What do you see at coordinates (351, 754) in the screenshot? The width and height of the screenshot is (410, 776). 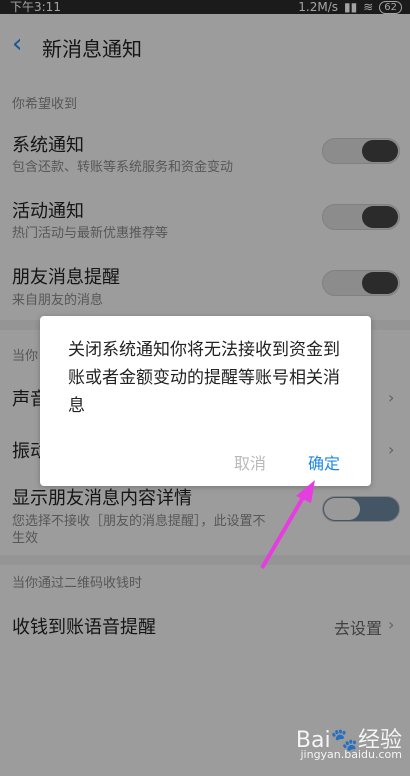 I see `watermark-url: jingyan.baidu.com` at bounding box center [351, 754].